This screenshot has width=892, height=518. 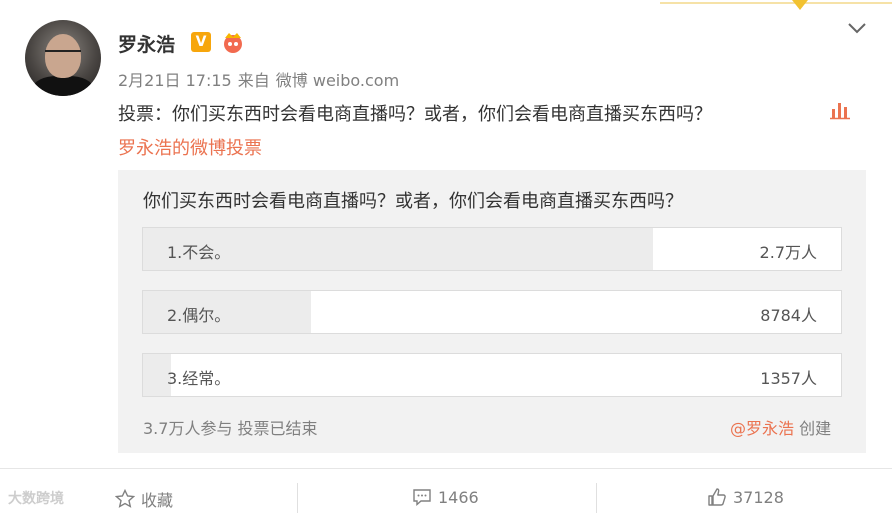 I want to click on star-icon, so click(x=125, y=498).